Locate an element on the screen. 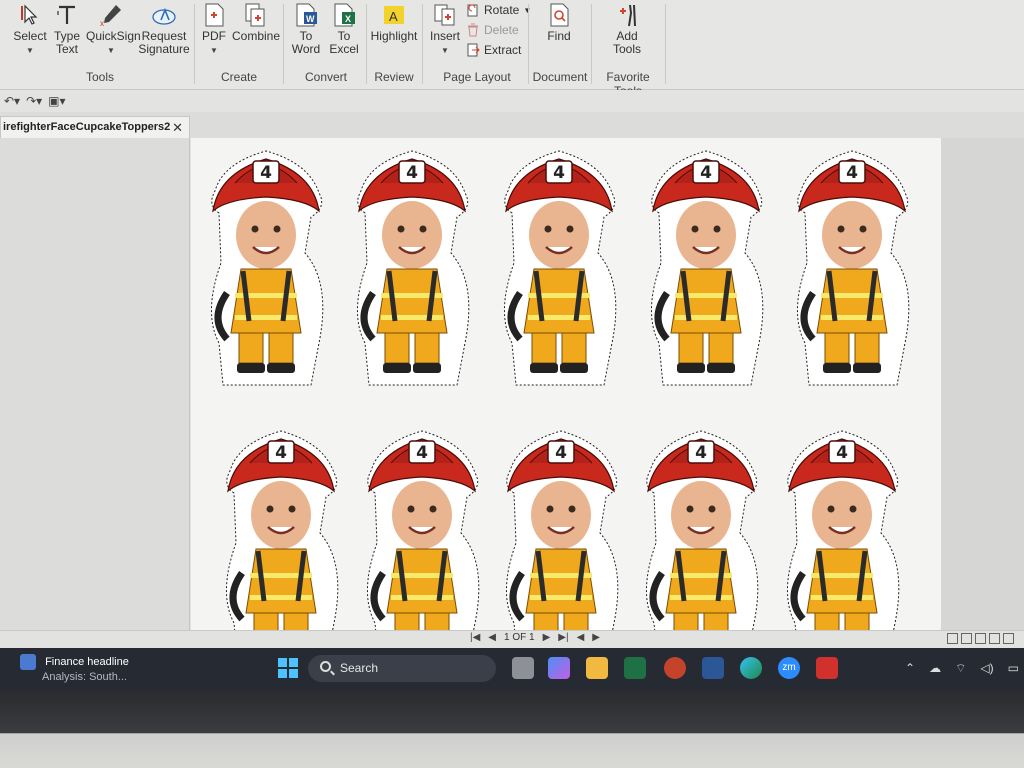 Image resolution: width=1024 pixels, height=768 pixels. select-label: Select is located at coordinates (30, 36).